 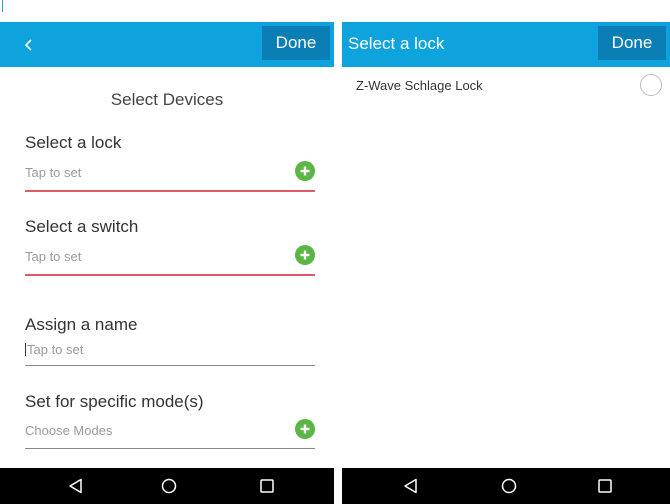 What do you see at coordinates (69, 430) in the screenshot?
I see `field-placeholder: Choose Modes` at bounding box center [69, 430].